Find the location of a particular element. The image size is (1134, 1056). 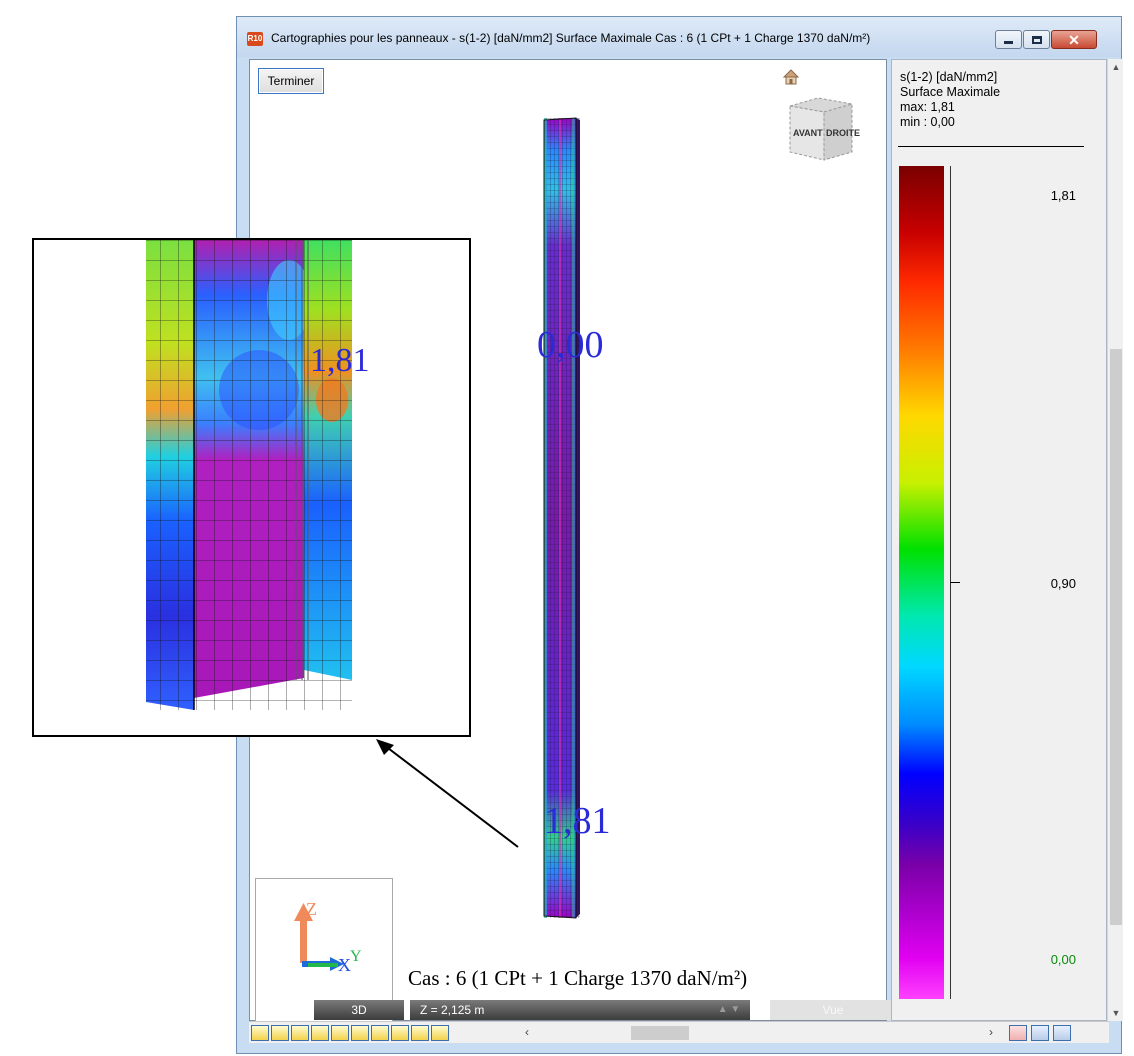

viewcube-right-label: DROITE is located at coordinates (843, 133).